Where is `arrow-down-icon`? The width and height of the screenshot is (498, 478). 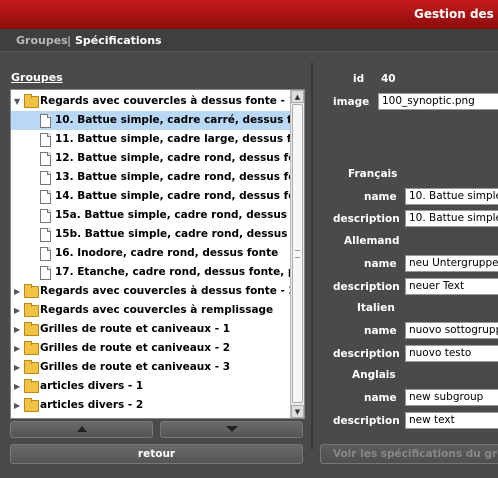 arrow-down-icon is located at coordinates (231, 429).